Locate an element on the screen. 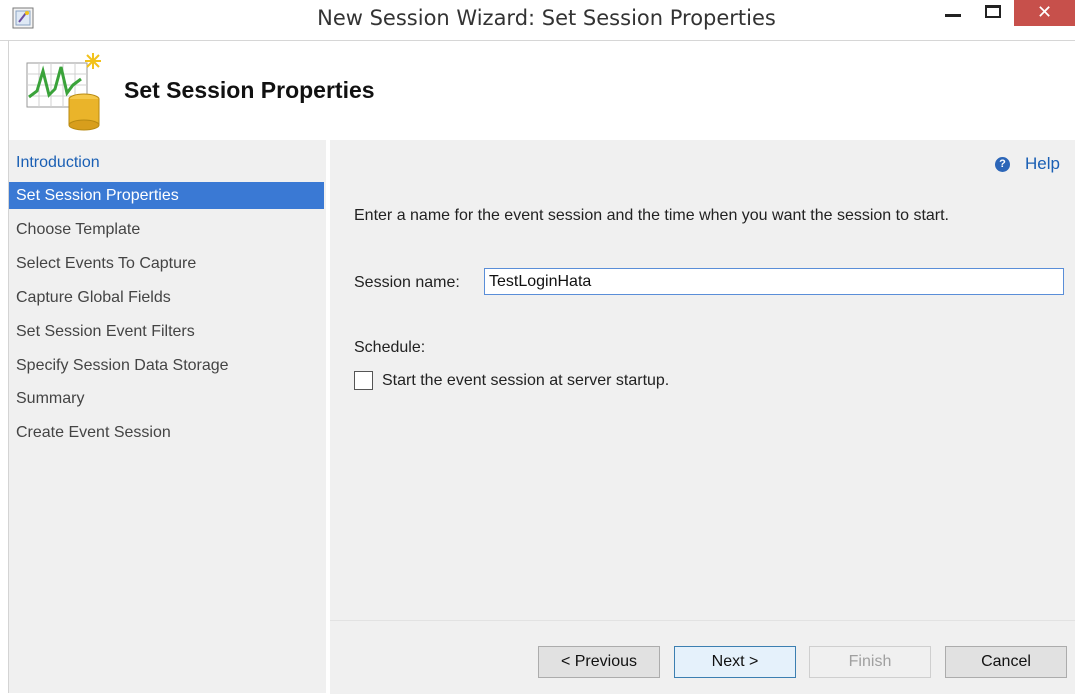  nav-item-create-event-session: Create Event Session is located at coordinates (93, 432).